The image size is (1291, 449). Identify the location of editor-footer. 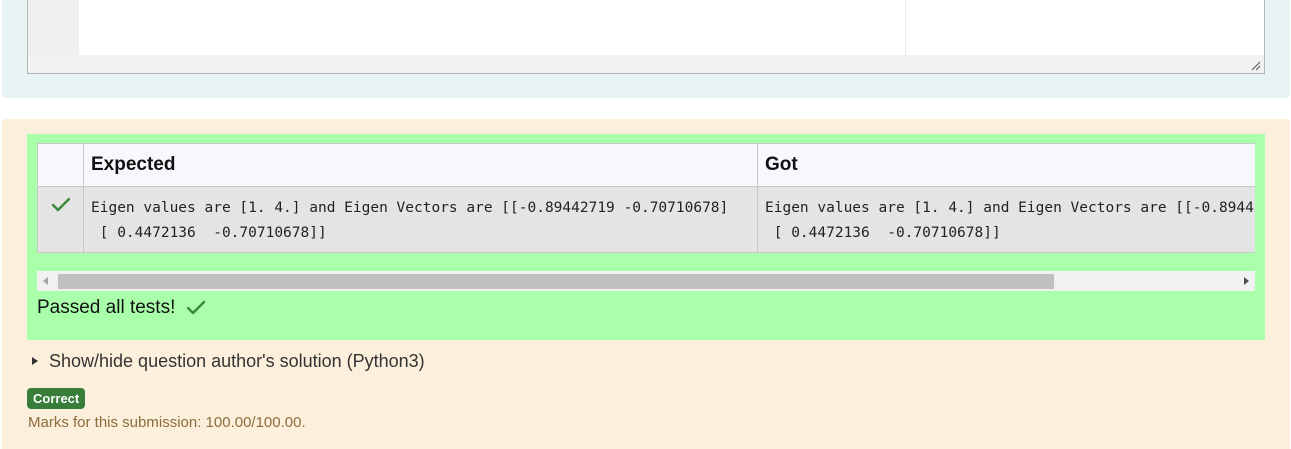
(646, 64).